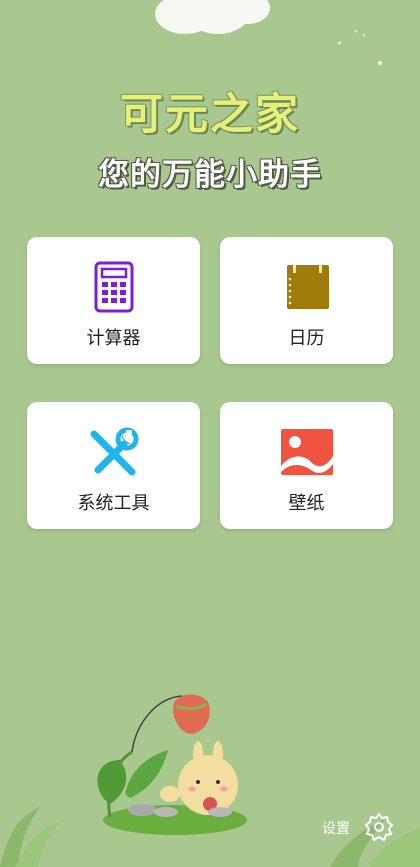 The height and width of the screenshot is (867, 420). I want to click on wallpaper-label: 壁纸, so click(306, 503).